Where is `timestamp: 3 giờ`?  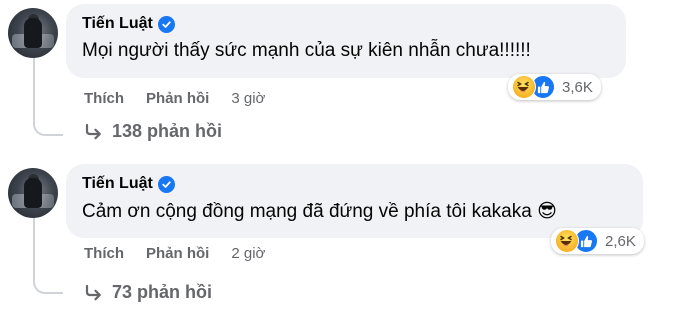 timestamp: 3 giờ is located at coordinates (248, 98).